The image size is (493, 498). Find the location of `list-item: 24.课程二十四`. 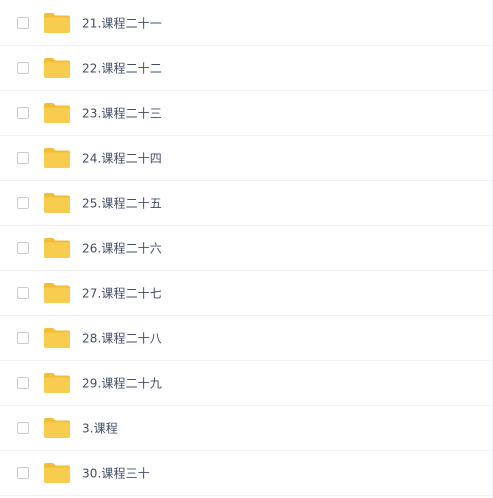

list-item: 24.课程二十四 is located at coordinates (246, 158).